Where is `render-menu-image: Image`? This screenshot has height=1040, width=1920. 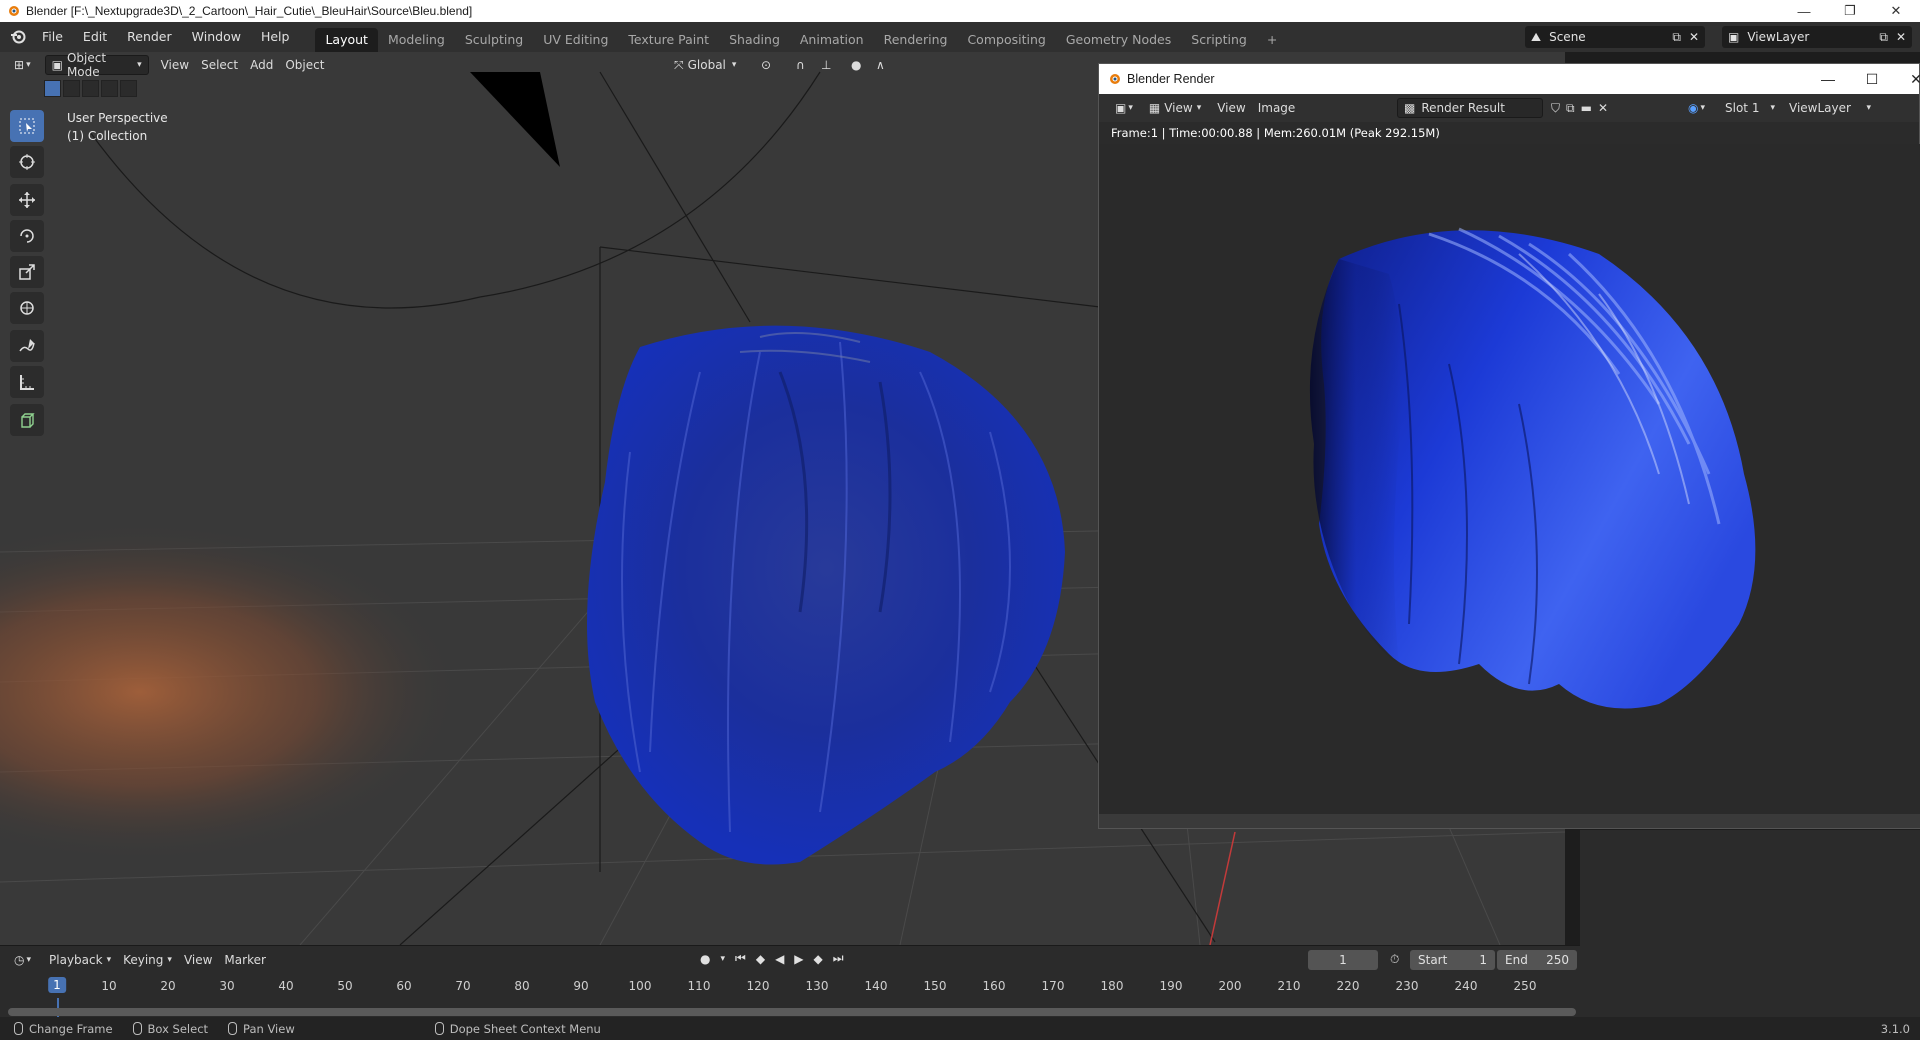 render-menu-image: Image is located at coordinates (1277, 108).